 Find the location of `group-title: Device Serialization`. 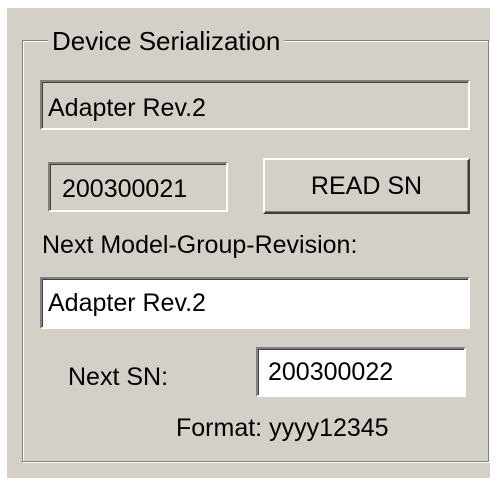

group-title: Device Serialization is located at coordinates (166, 41).